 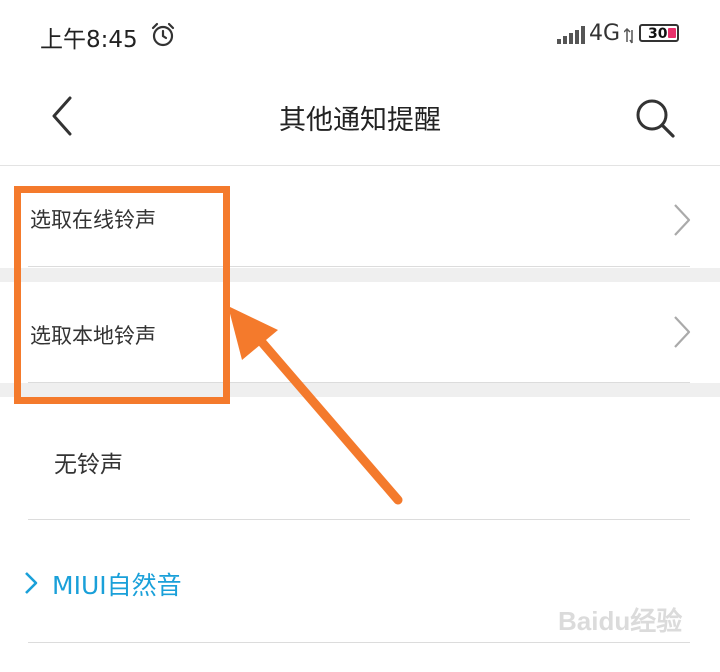 I want to click on watermark-text: Baidu经验, so click(x=620, y=621).